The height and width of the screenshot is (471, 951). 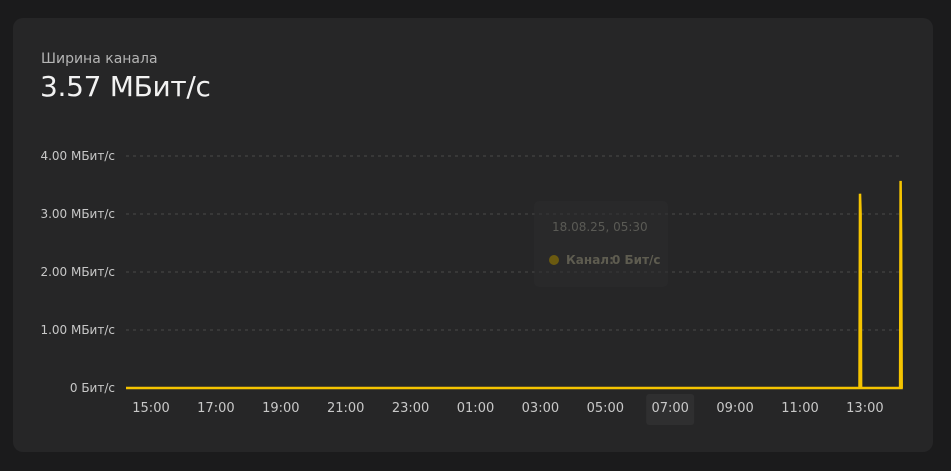 What do you see at coordinates (554, 260) in the screenshot?
I see `tooltip-series-dot` at bounding box center [554, 260].